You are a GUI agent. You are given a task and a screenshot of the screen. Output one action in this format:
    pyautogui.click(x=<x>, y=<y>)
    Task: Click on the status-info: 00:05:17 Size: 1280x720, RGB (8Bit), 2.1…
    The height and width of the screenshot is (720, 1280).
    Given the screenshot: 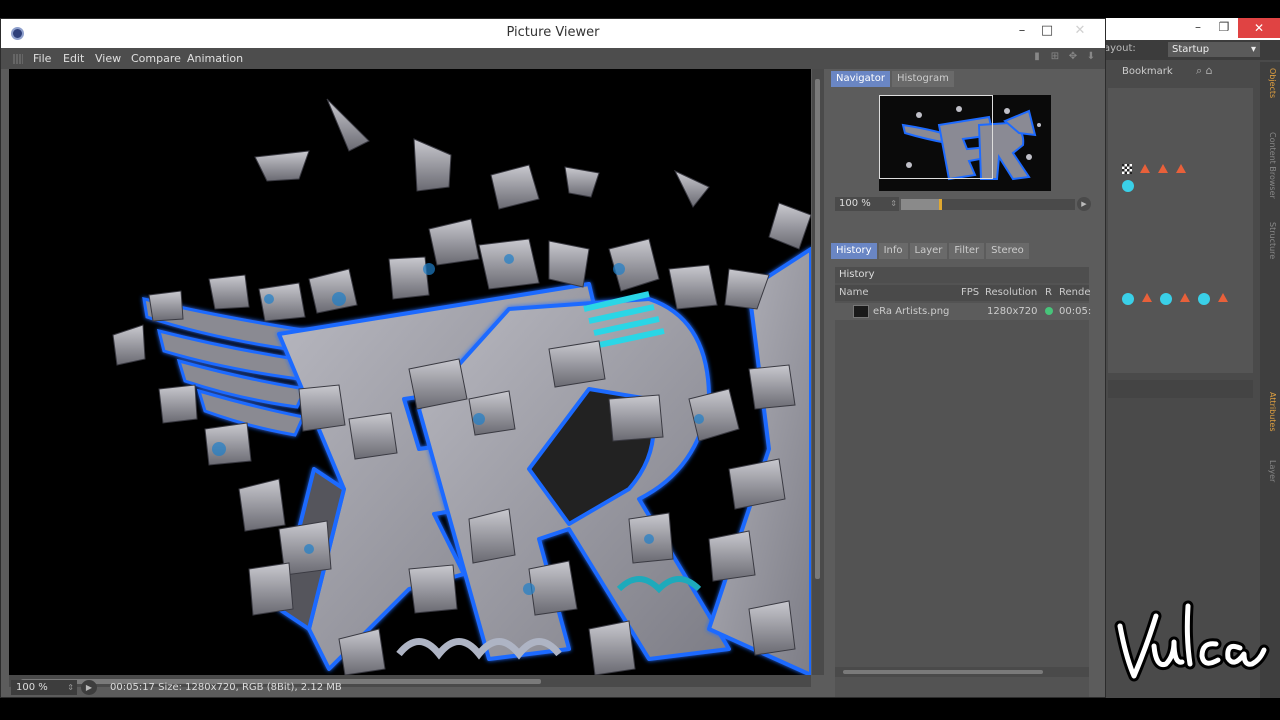 What is the action you would take?
    pyautogui.click(x=226, y=687)
    